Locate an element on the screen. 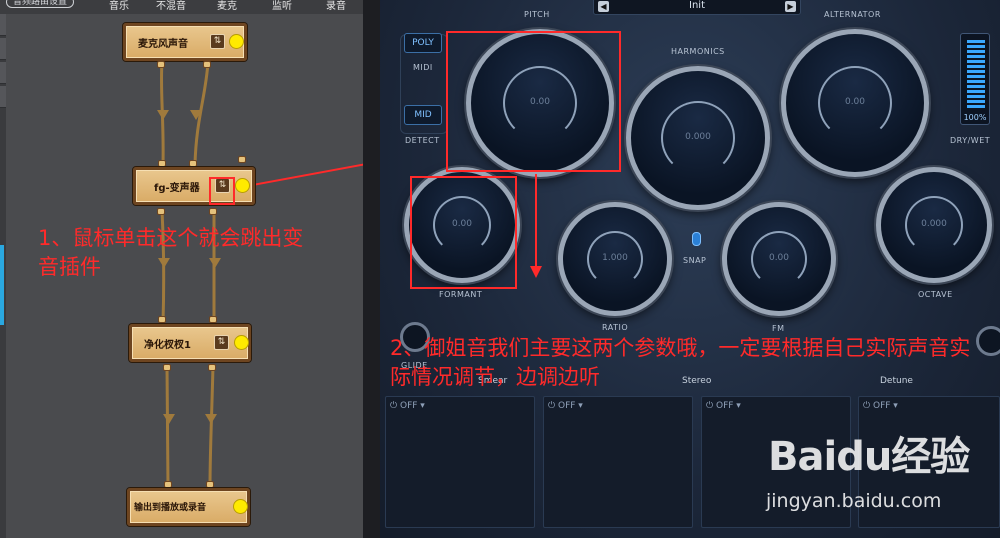  node-purifier: 净化杈杈1 ⇅ is located at coordinates (190, 343).